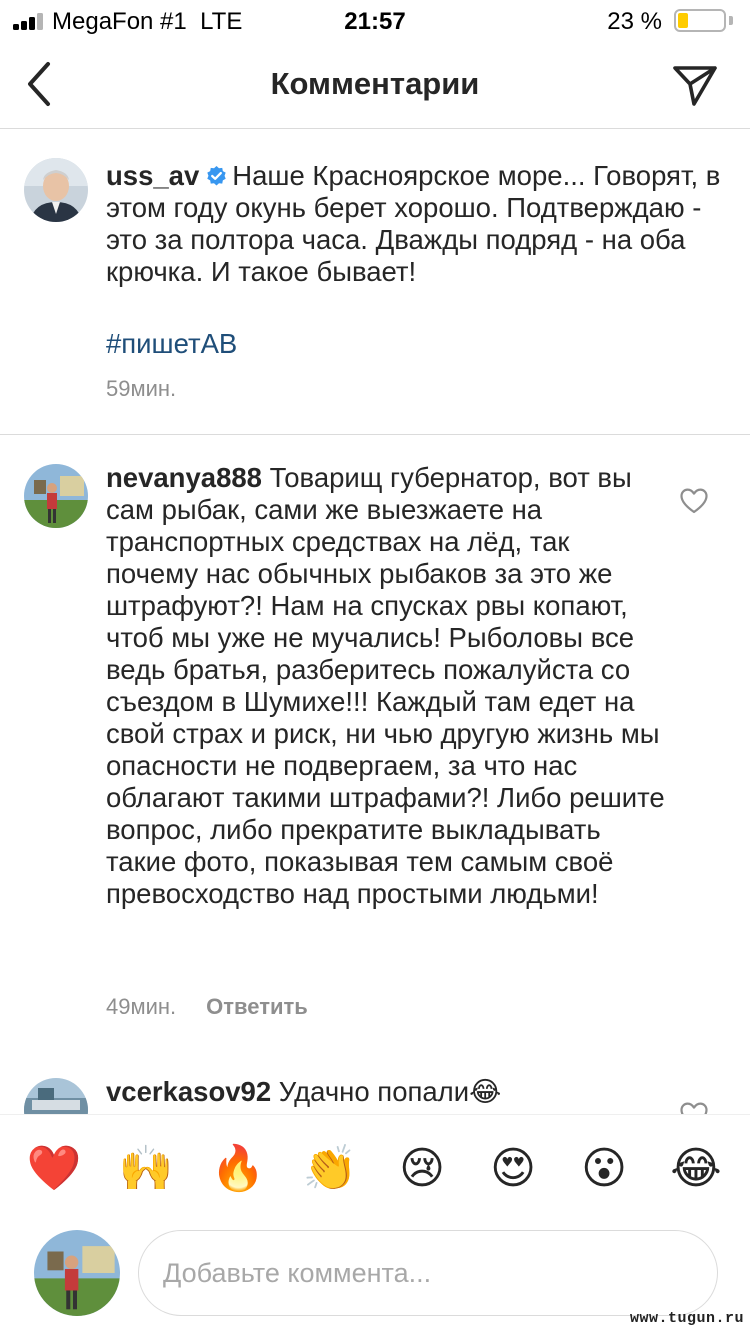 The width and height of the screenshot is (750, 1334). I want to click on status-bar: MegaFon #1 LTE 21:57 23 %, so click(375, 20).